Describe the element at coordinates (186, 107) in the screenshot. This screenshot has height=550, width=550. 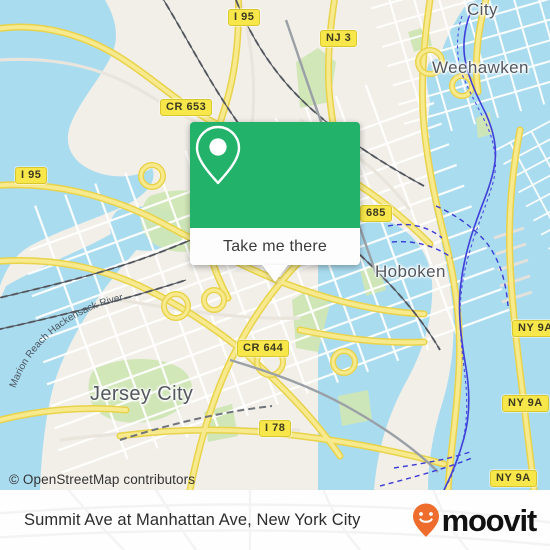
I see `route-shield-cr653: CR 653` at that location.